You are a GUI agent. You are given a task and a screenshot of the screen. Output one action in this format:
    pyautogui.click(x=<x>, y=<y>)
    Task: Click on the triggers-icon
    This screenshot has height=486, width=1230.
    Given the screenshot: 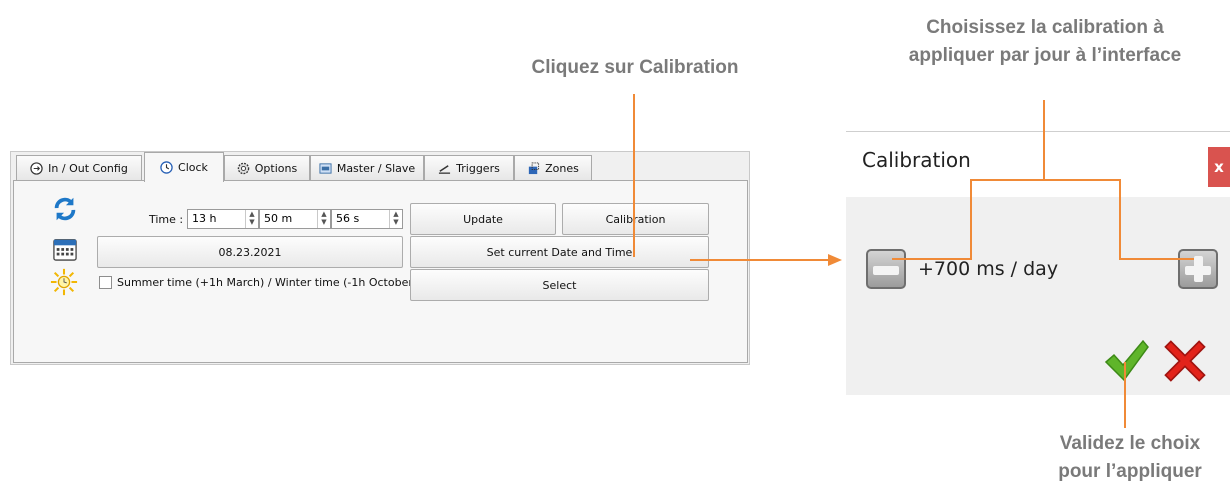 What is the action you would take?
    pyautogui.click(x=445, y=169)
    